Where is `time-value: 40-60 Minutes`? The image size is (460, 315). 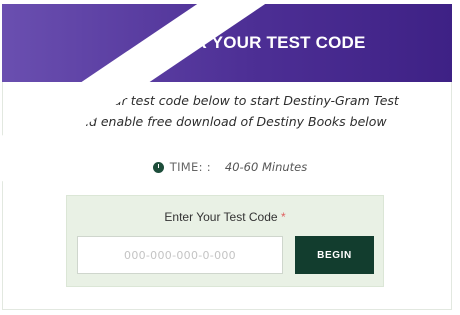 time-value: 40-60 Minutes is located at coordinates (266, 167).